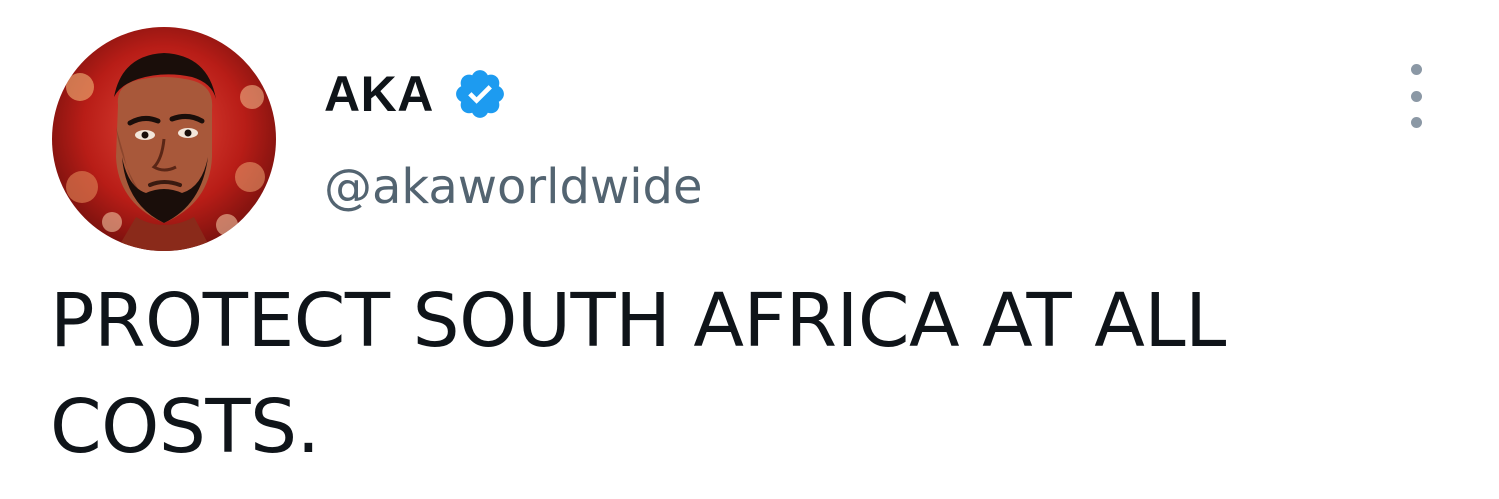  Describe the element at coordinates (379, 94) in the screenshot. I see `author-display-name: AKA` at that location.